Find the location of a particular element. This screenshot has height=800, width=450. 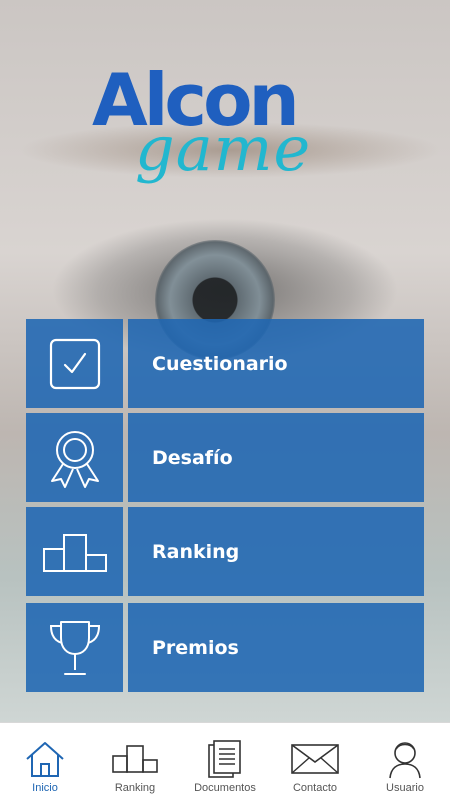

tab-ranking: Ranking is located at coordinates (135, 761).